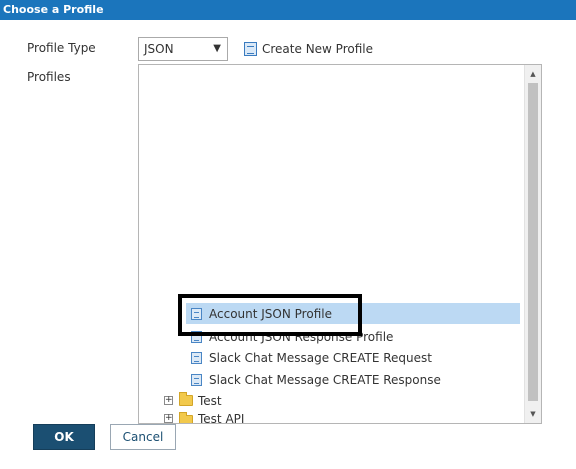  I want to click on tree-item-slack-create-request: Slack Chat Message CREATE Request, so click(309, 357).